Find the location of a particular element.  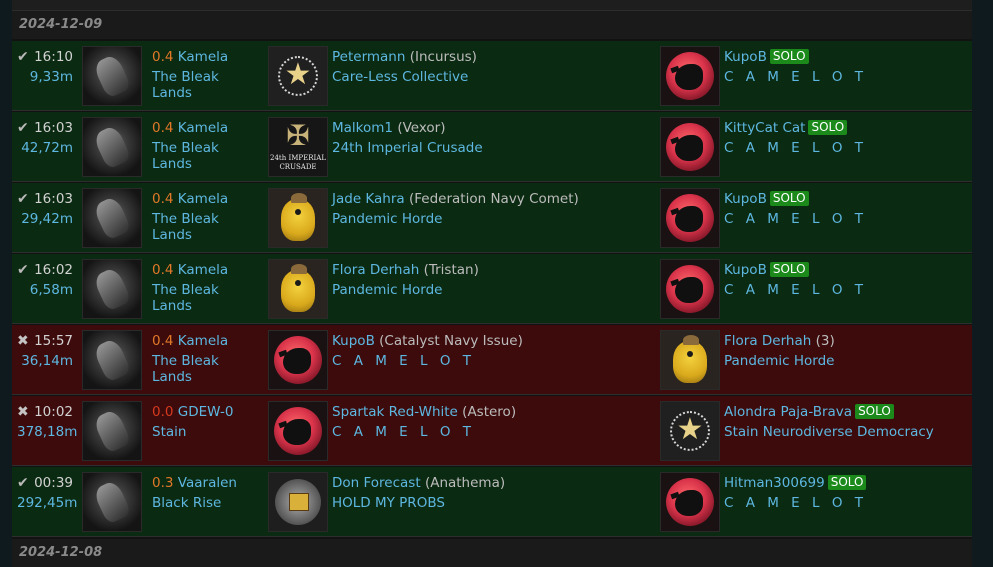

system-link: GDEW-0 is located at coordinates (206, 412).